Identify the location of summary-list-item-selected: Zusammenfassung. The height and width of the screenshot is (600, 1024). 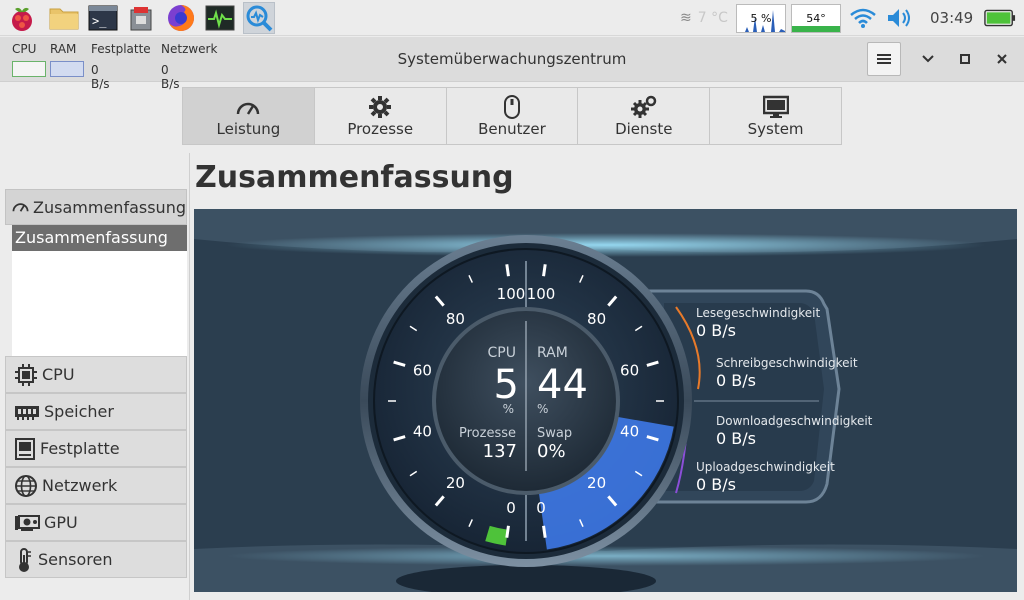
(99, 238).